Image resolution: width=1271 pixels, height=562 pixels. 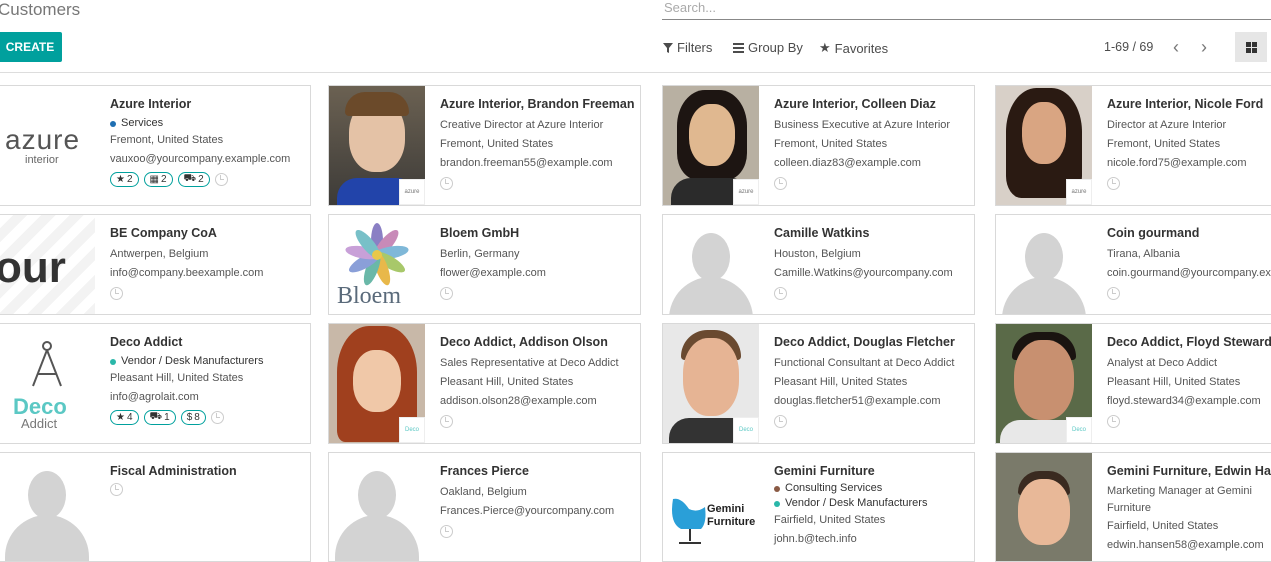 What do you see at coordinates (158, 179) in the screenshot?
I see `meetings-badge: ▦ 2` at bounding box center [158, 179].